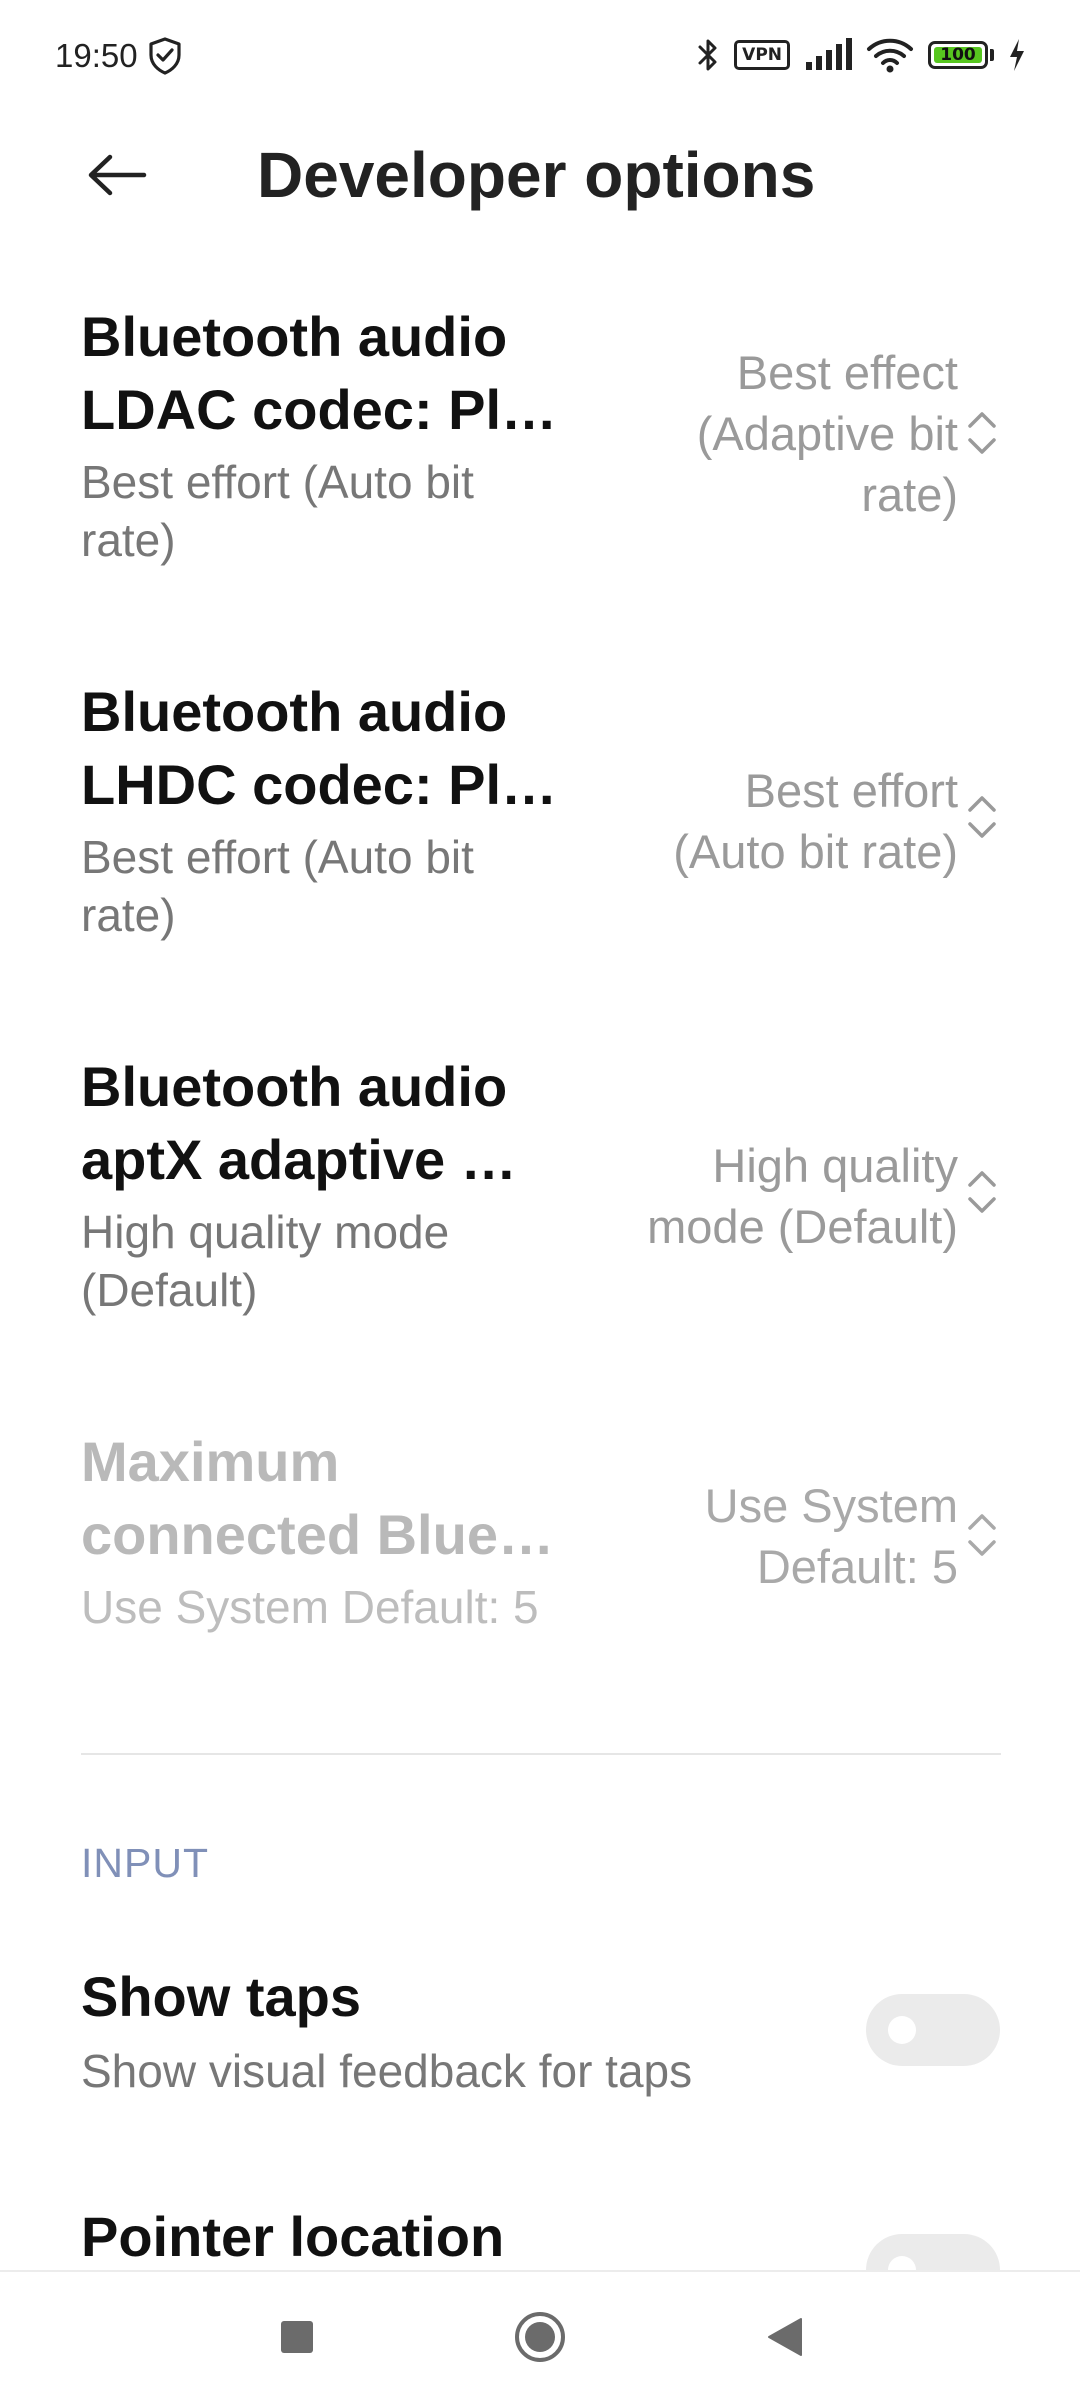 The image size is (1080, 2402). I want to click on home-circle-icon, so click(540, 2337).